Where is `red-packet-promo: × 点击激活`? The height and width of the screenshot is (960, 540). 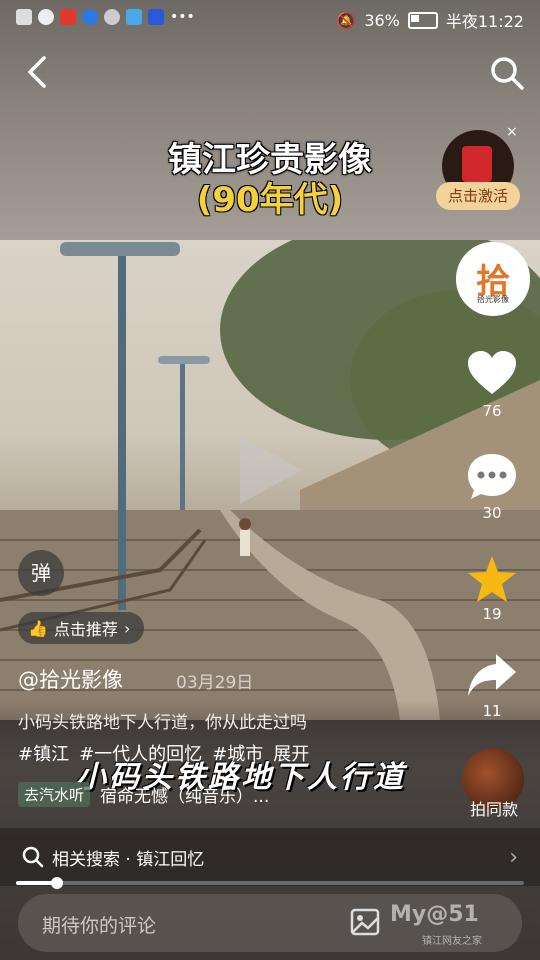
red-packet-promo: × 点击激活 is located at coordinates (478, 169).